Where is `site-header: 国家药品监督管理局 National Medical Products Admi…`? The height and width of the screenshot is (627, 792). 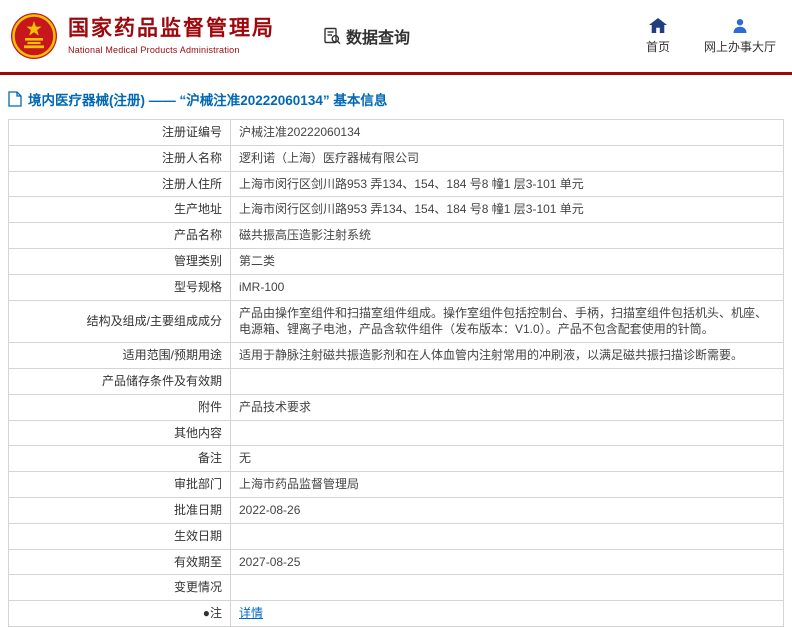
site-header: 国家药品监督管理局 National Medical Products Admi… is located at coordinates (396, 37).